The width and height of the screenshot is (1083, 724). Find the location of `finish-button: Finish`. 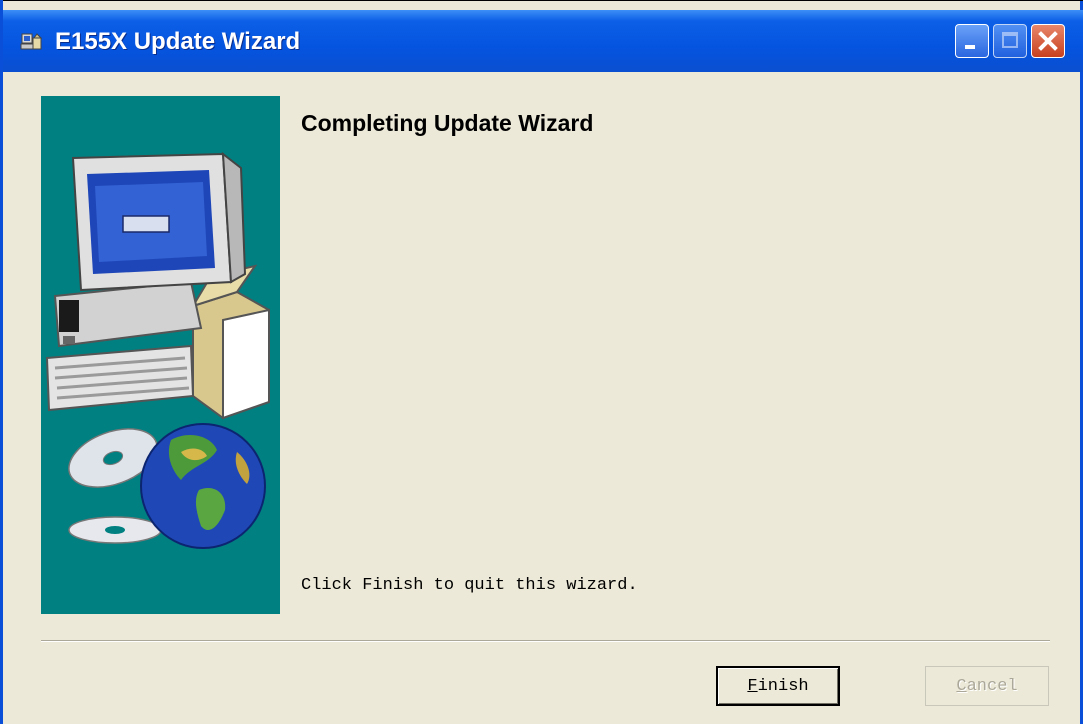

finish-button: Finish is located at coordinates (778, 686).